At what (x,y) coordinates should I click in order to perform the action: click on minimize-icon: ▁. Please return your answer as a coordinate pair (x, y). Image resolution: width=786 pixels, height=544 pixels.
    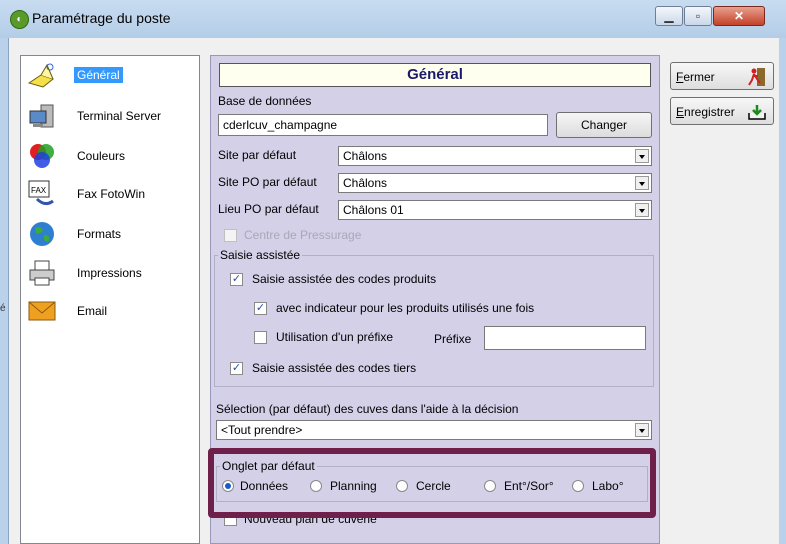
    Looking at the image, I should click on (669, 16).